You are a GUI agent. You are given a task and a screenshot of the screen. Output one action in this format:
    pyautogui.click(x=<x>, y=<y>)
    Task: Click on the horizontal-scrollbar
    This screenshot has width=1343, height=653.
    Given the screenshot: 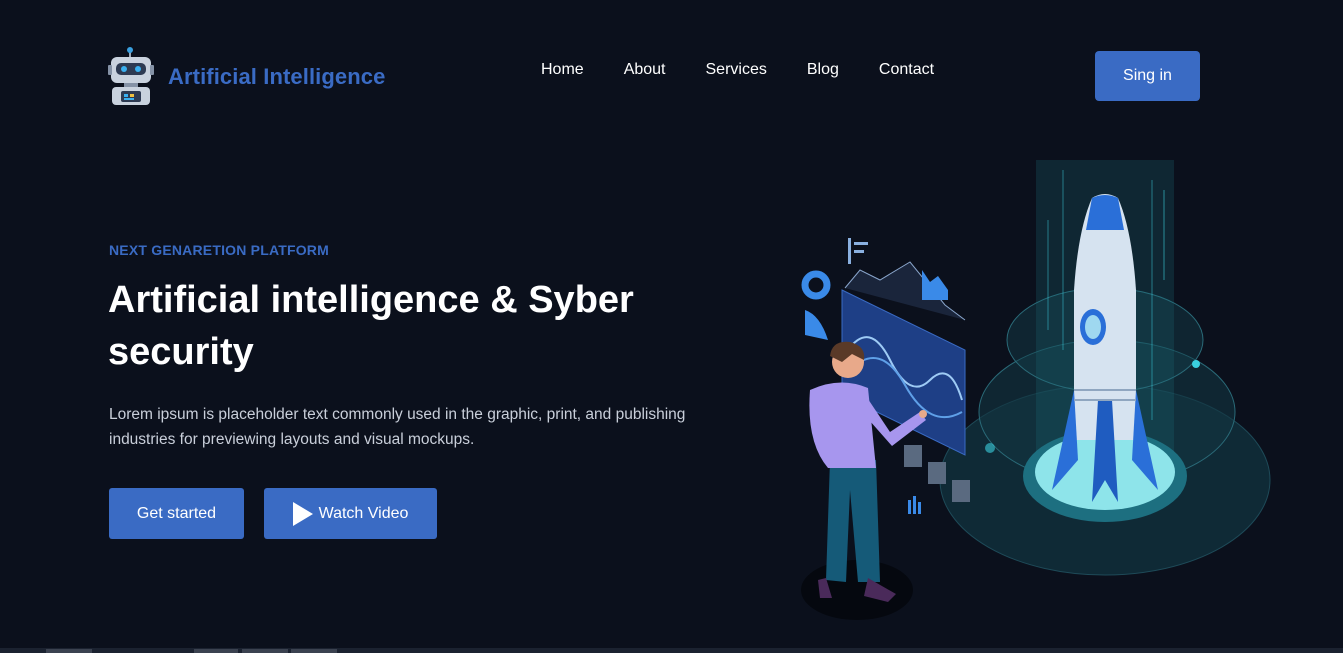 What is the action you would take?
    pyautogui.click(x=671, y=650)
    